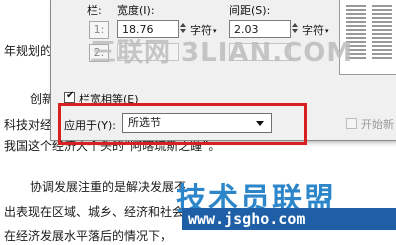 This screenshot has width=396, height=245. I want to click on highlight-box, so click(182, 124).